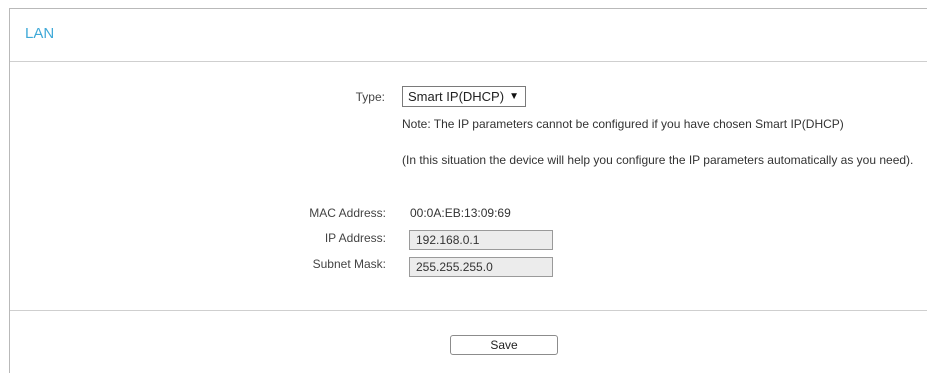  I want to click on subnet-mask-field, so click(481, 267).